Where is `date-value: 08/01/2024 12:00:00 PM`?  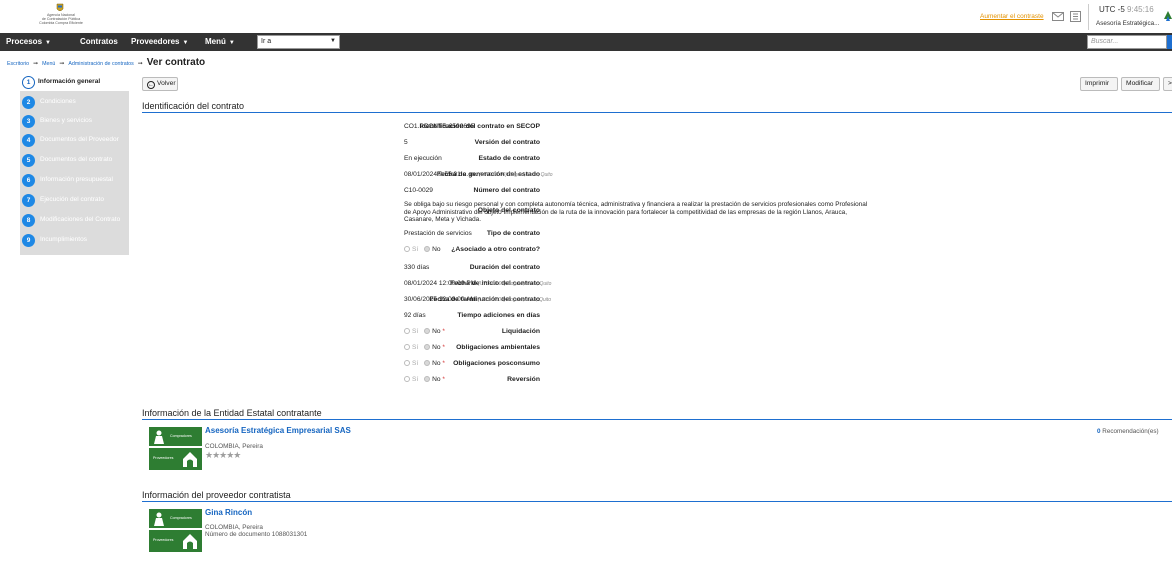 date-value: 08/01/2024 12:00:00 PM is located at coordinates (440, 283).